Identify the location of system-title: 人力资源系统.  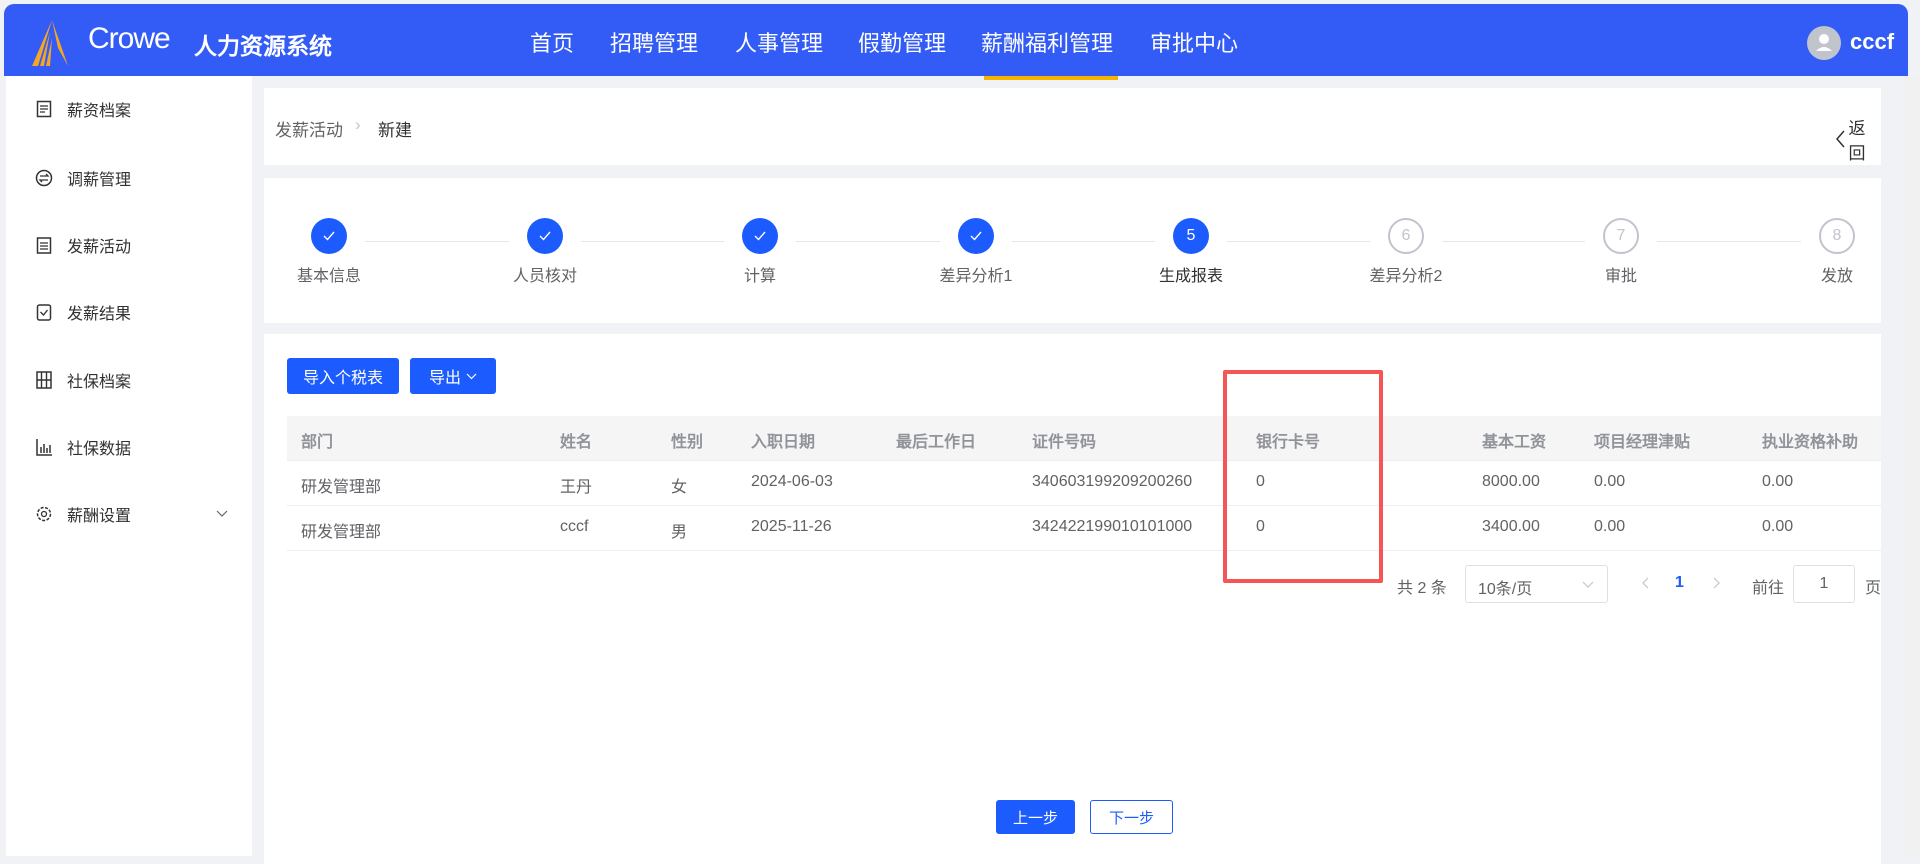
(263, 46).